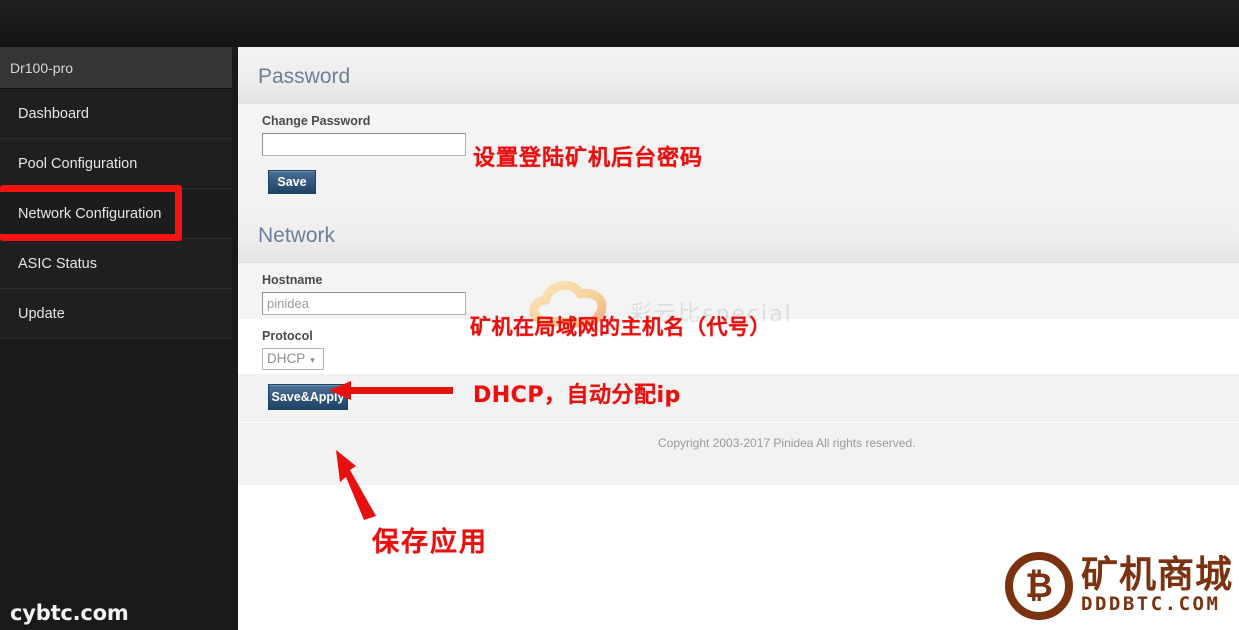 The image size is (1239, 630). I want to click on save-button-row: Save, so click(738, 183).